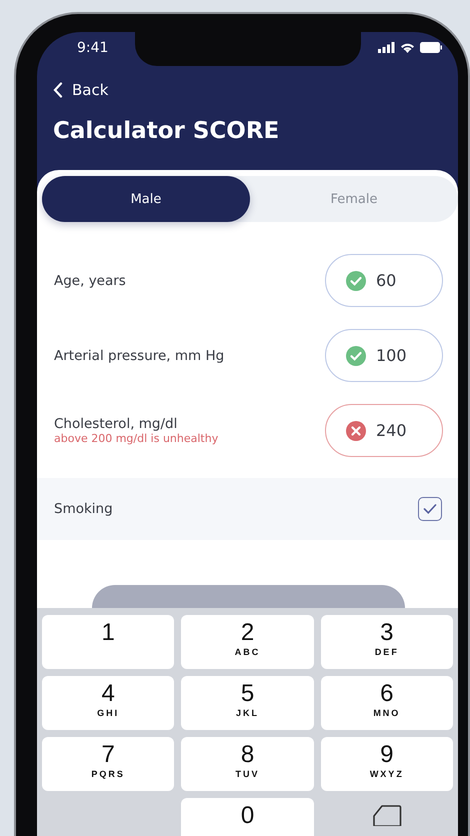  What do you see at coordinates (384, 430) in the screenshot?
I see `value-input-field: 240` at bounding box center [384, 430].